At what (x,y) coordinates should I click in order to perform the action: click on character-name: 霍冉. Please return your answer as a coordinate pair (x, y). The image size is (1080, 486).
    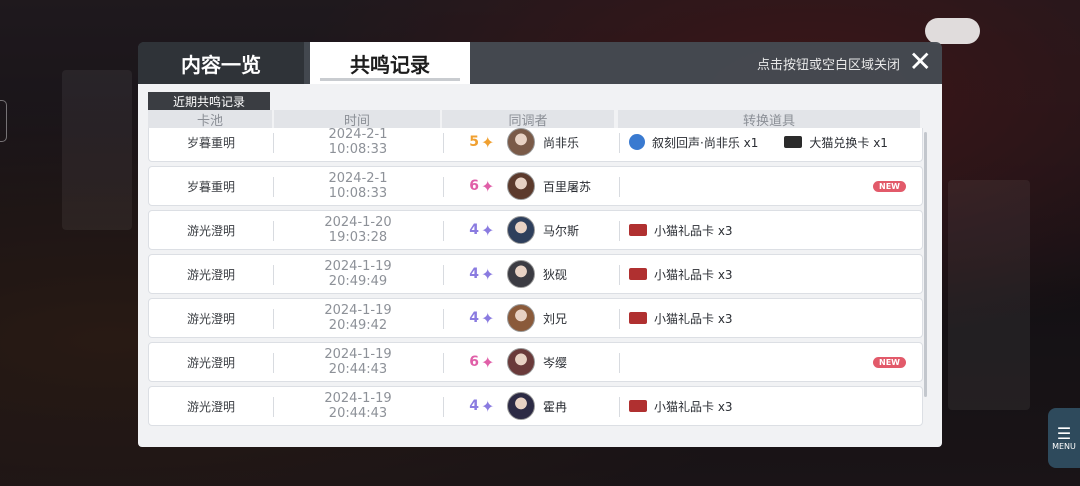
    Looking at the image, I should click on (555, 406).